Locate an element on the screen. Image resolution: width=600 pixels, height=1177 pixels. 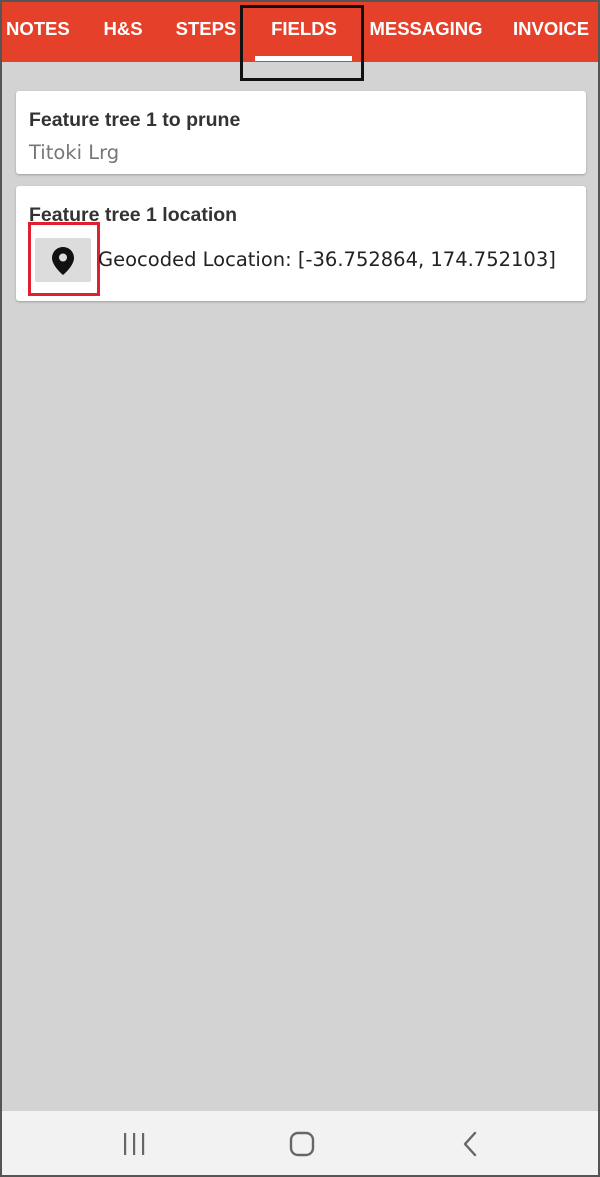
recents-icon is located at coordinates (134, 1144).